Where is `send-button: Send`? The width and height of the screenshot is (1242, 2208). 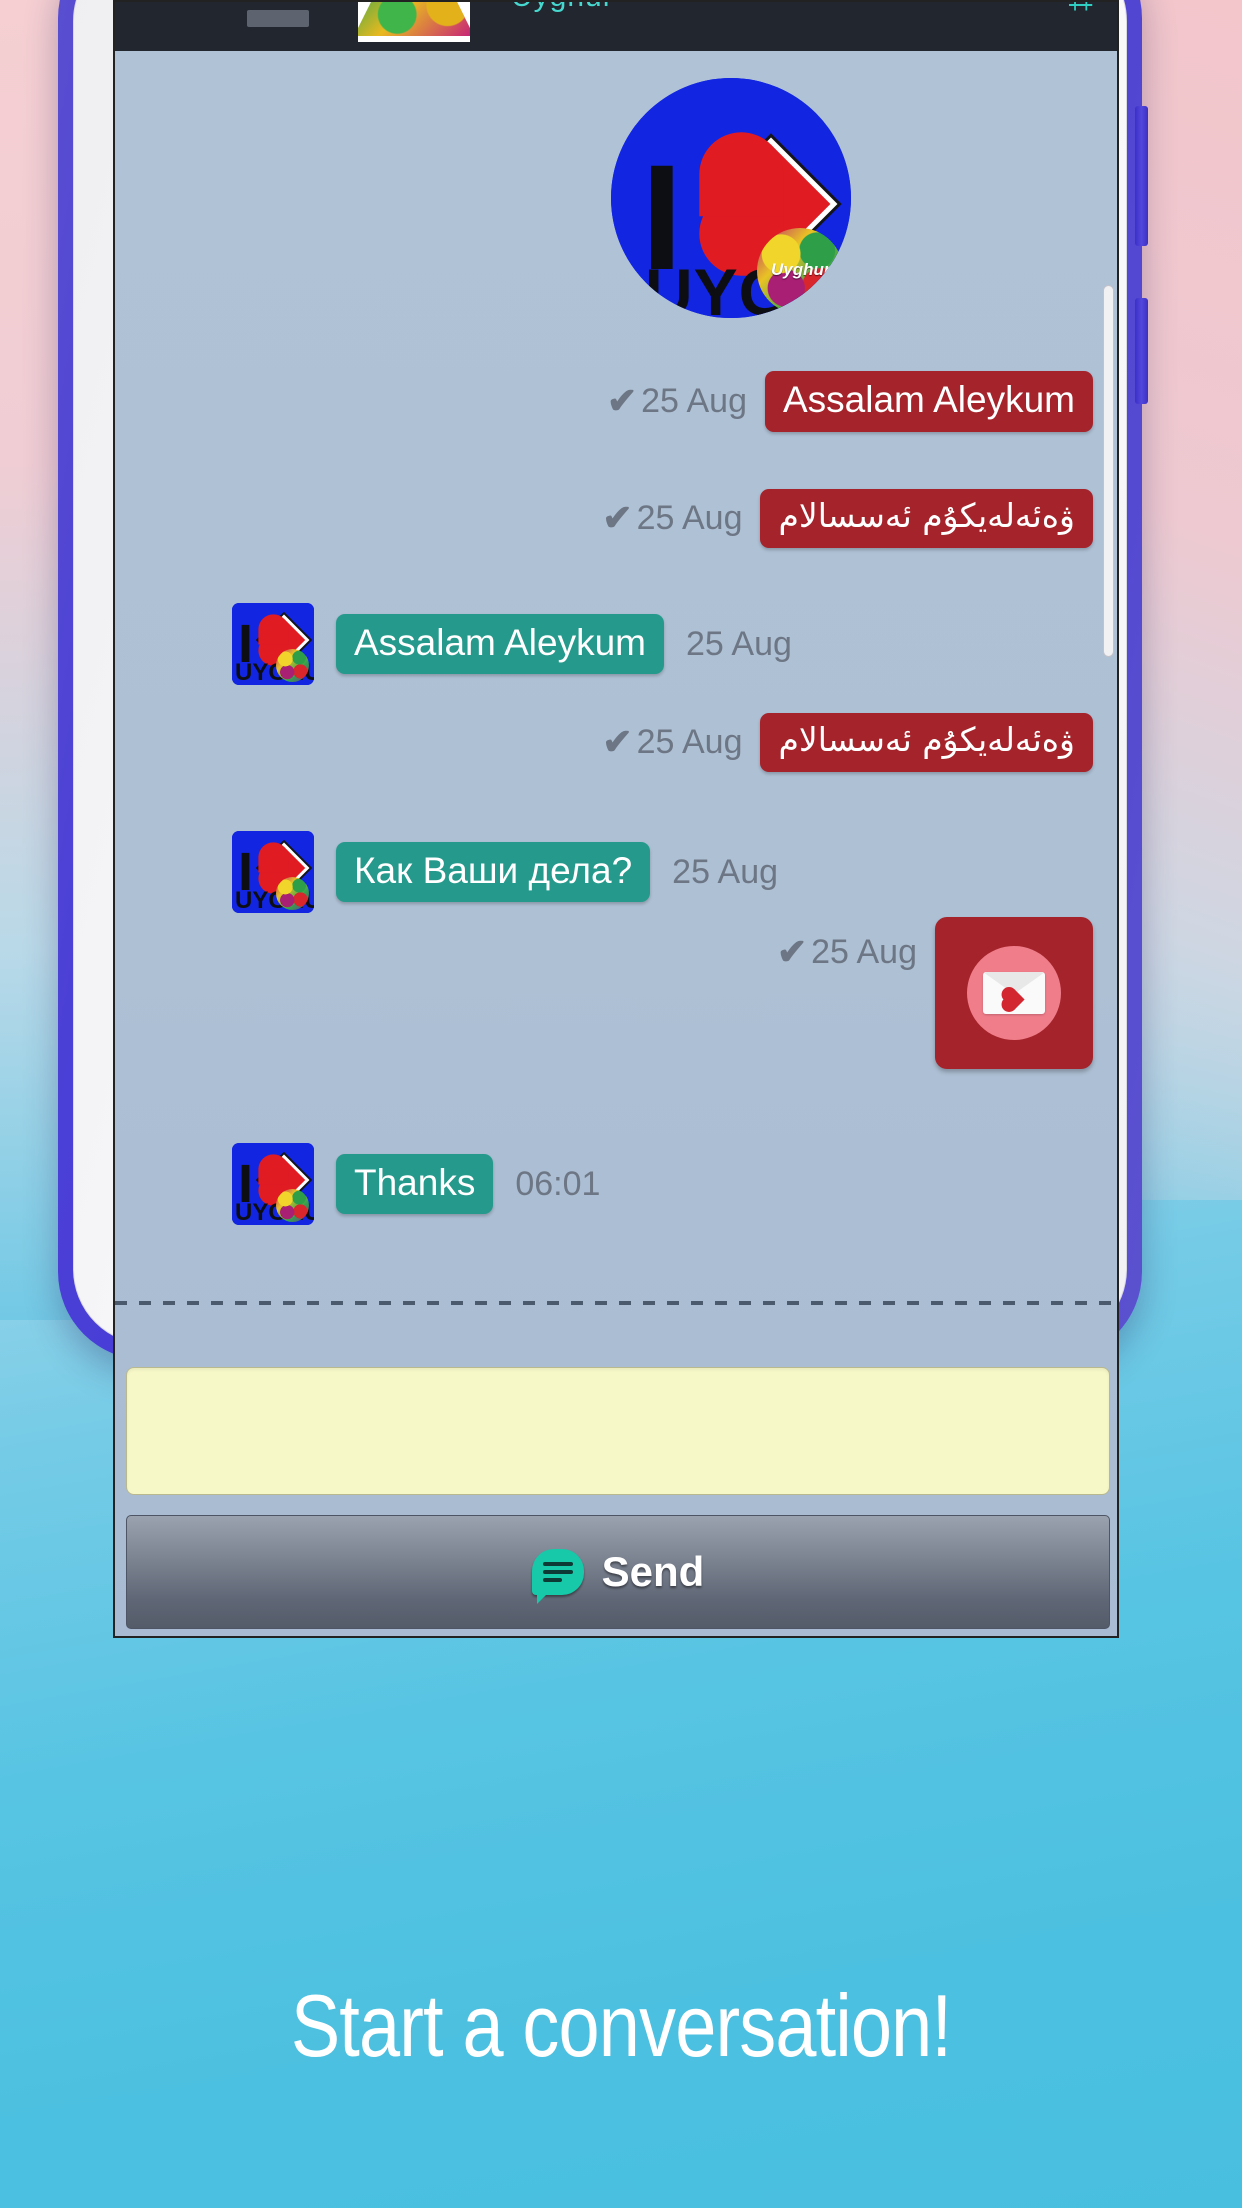
send-button: Send is located at coordinates (618, 1572).